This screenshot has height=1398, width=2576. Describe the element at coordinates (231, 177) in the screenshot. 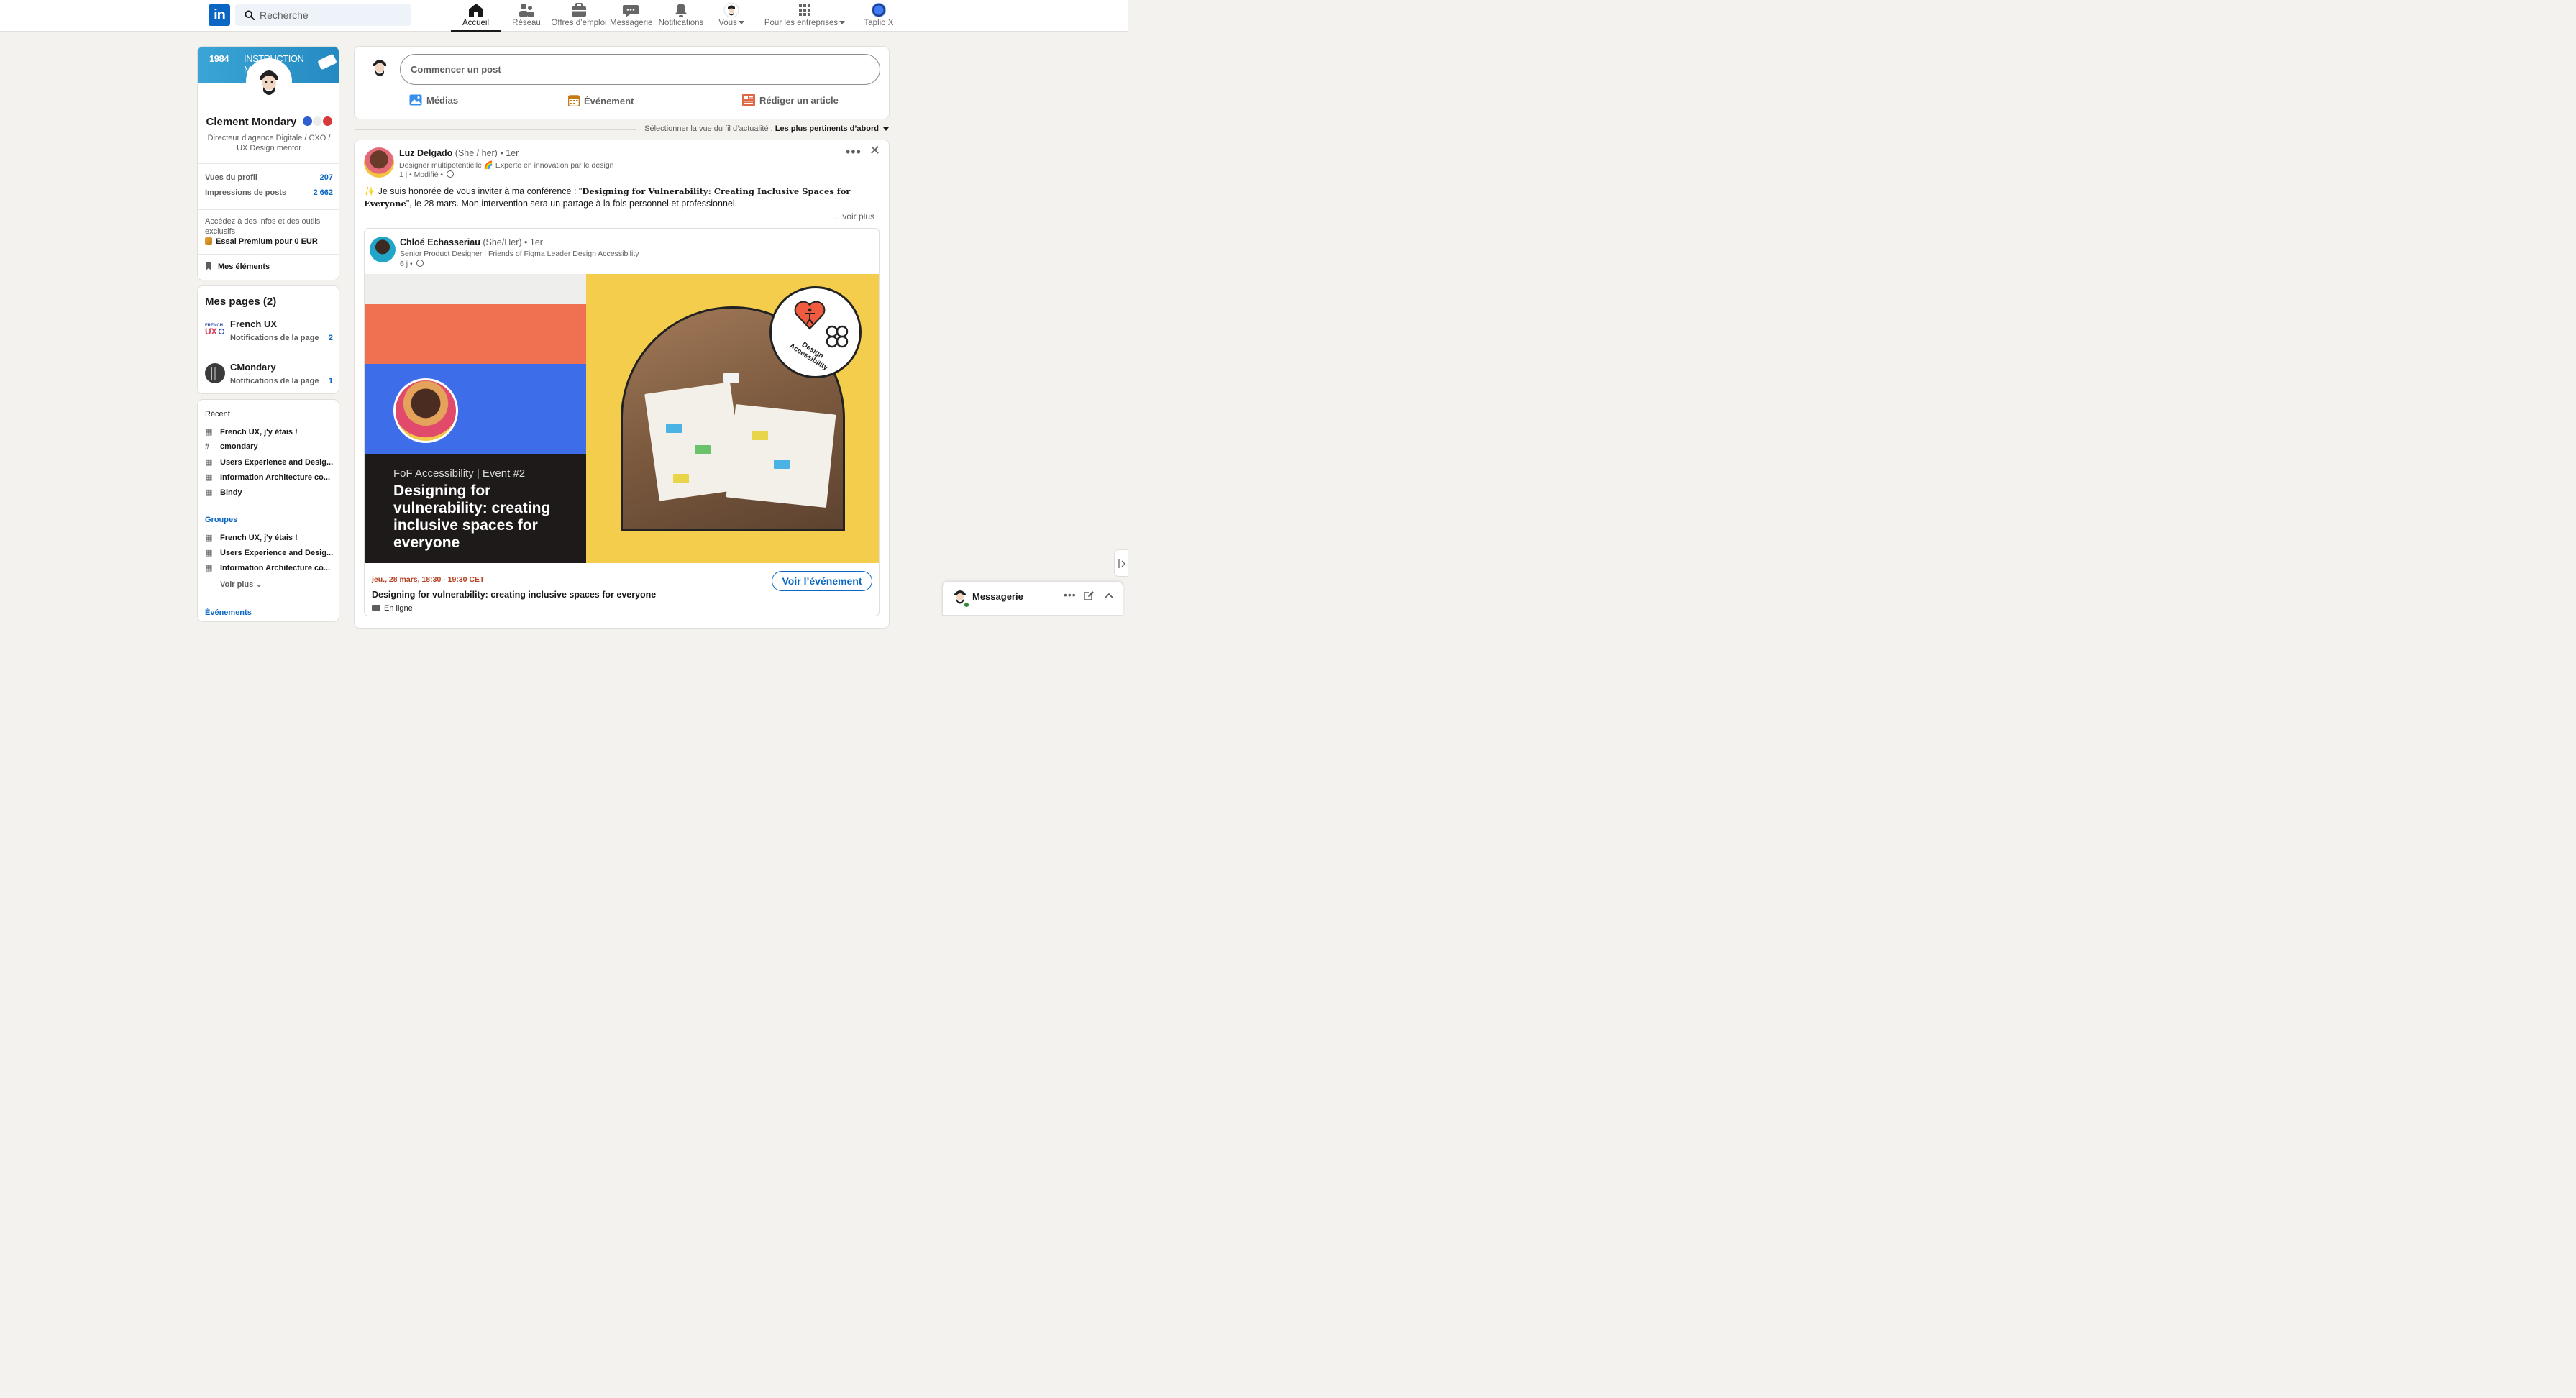

I see `stat-label: Vues du profil` at that location.